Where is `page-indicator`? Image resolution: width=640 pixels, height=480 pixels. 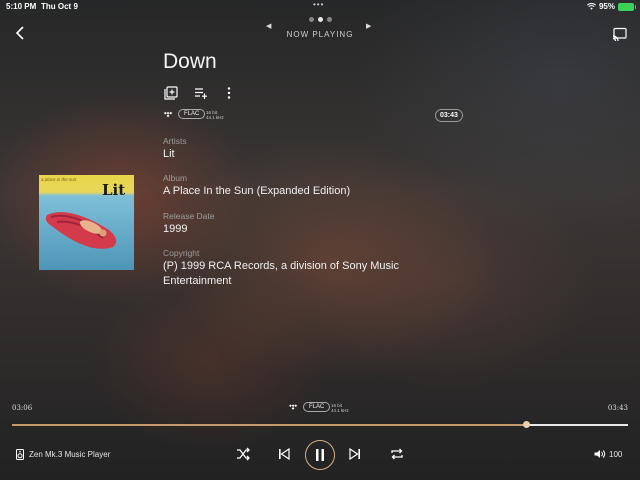 page-indicator is located at coordinates (320, 19).